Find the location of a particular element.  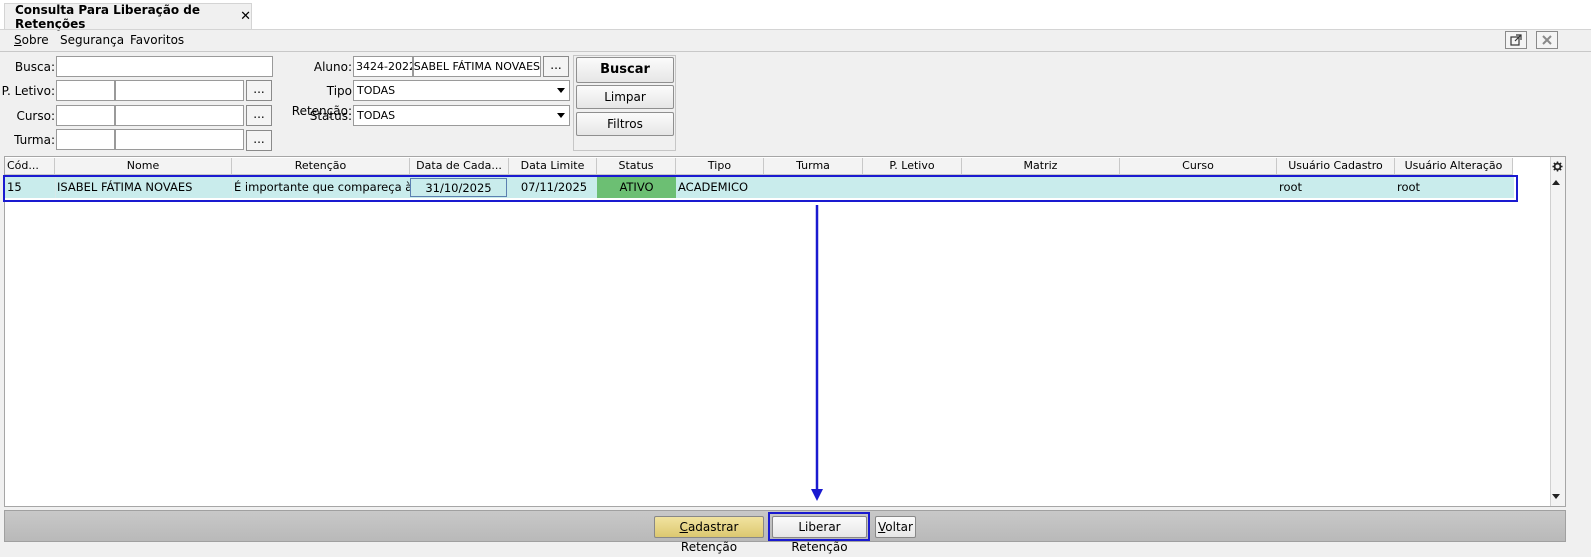

column-header-data-limite: Data Limite is located at coordinates (553, 166).